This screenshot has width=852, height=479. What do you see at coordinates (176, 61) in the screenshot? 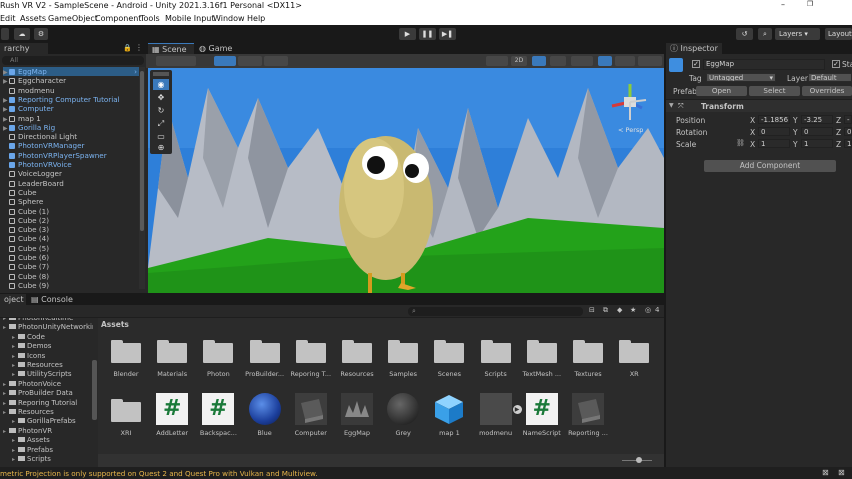
I see `draw-mode-dropdown` at bounding box center [176, 61].